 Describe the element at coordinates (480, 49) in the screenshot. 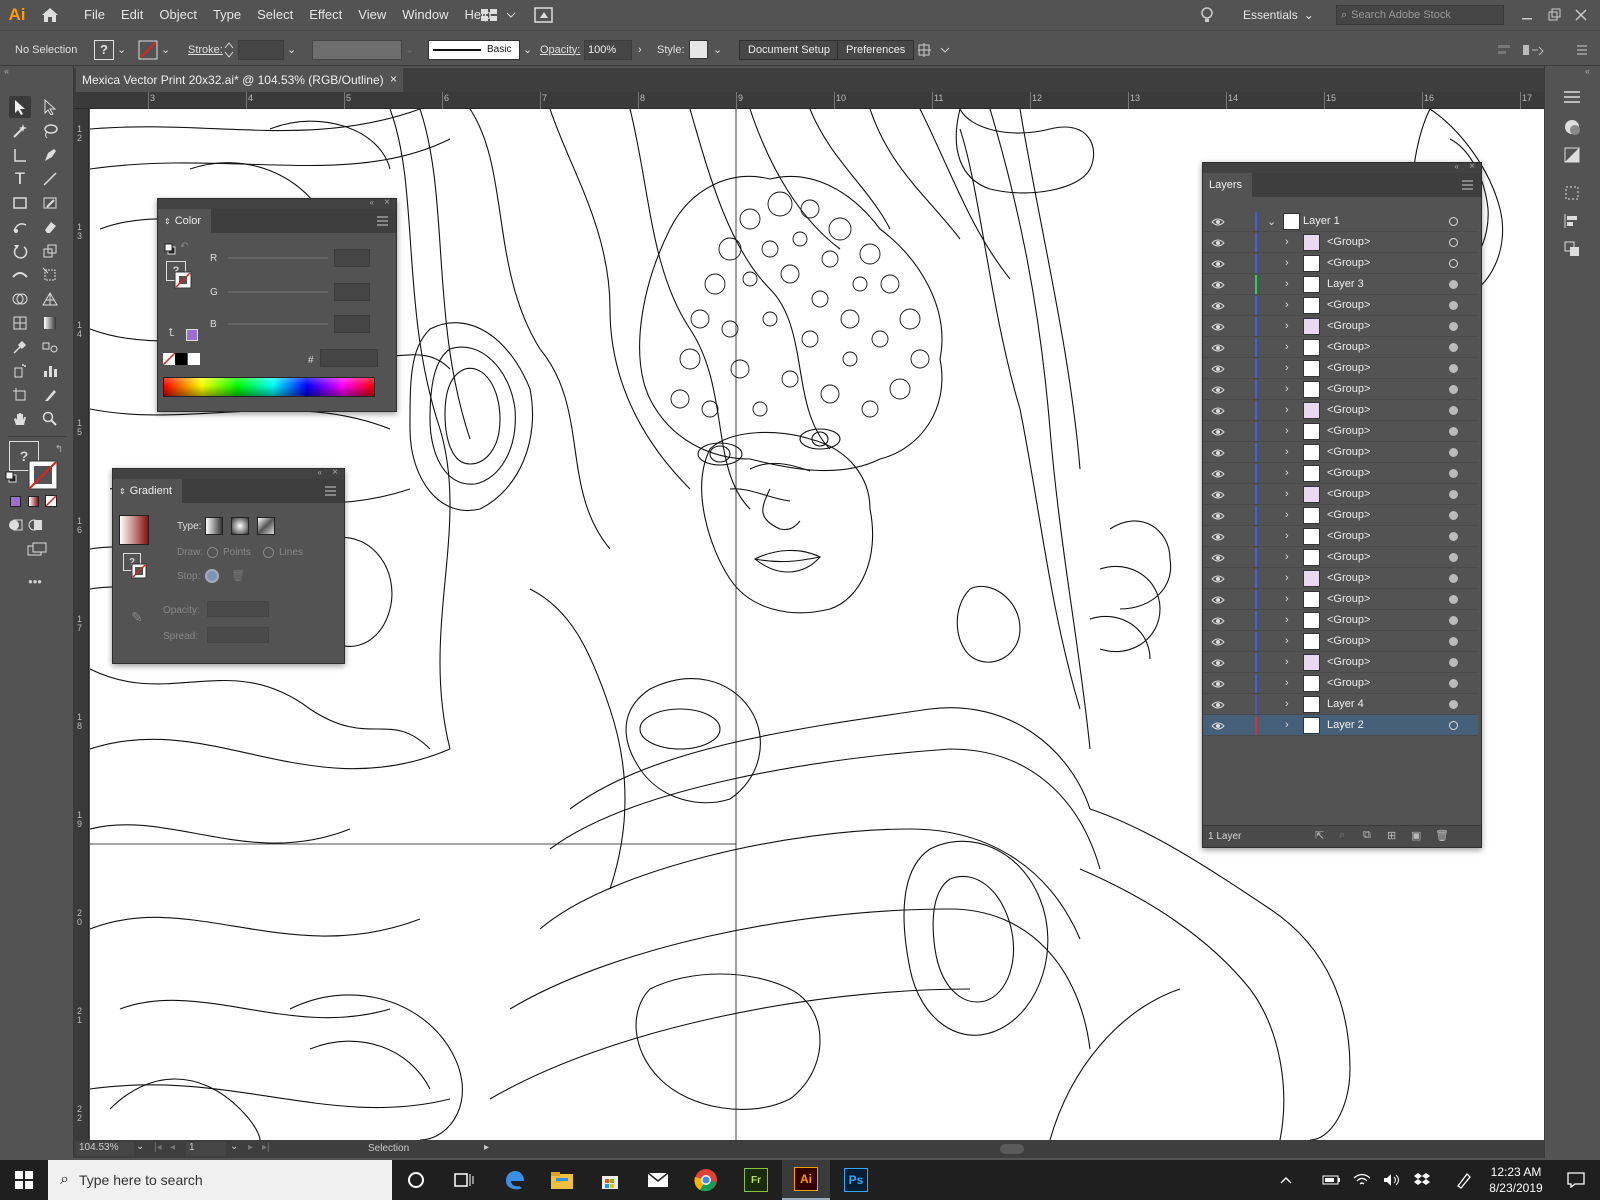

I see `brush-definition: Basic ⌄` at that location.